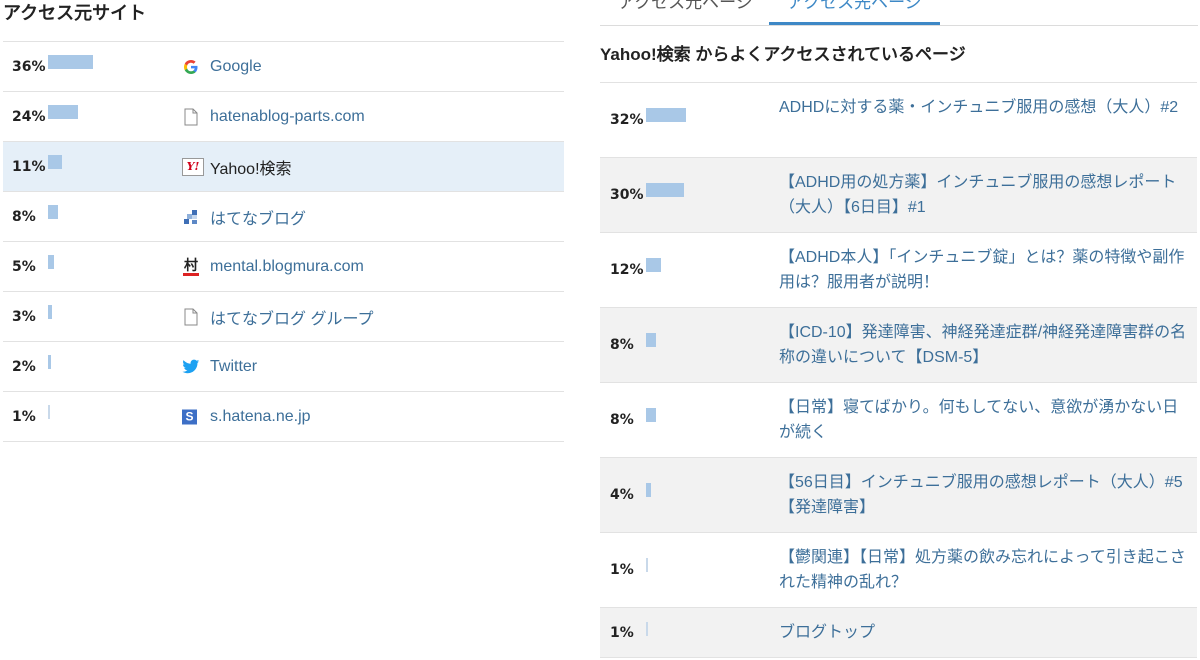  I want to click on page-percent: 32%, so click(627, 120).